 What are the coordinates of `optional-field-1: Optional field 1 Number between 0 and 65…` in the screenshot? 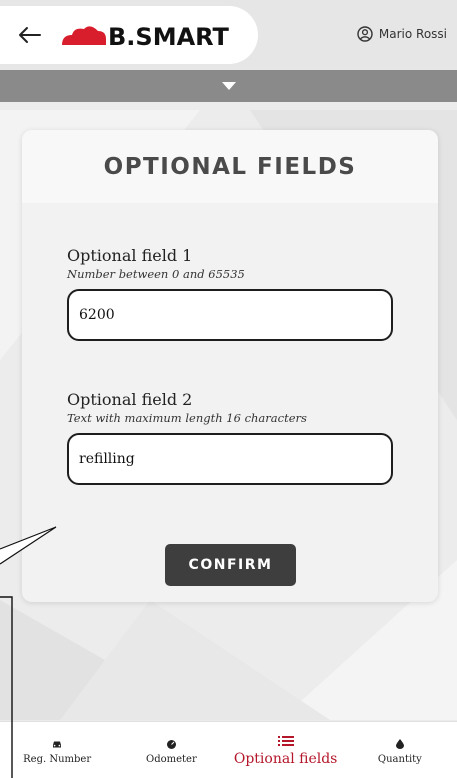 It's located at (230, 293).